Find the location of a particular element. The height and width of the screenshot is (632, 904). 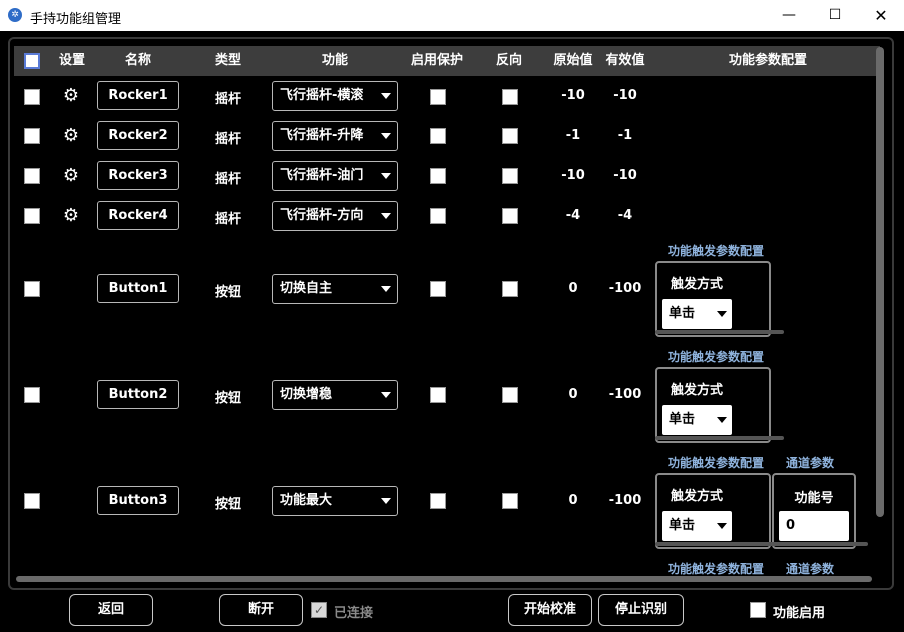

function-select-value: 切换自主 is located at coordinates (306, 288).